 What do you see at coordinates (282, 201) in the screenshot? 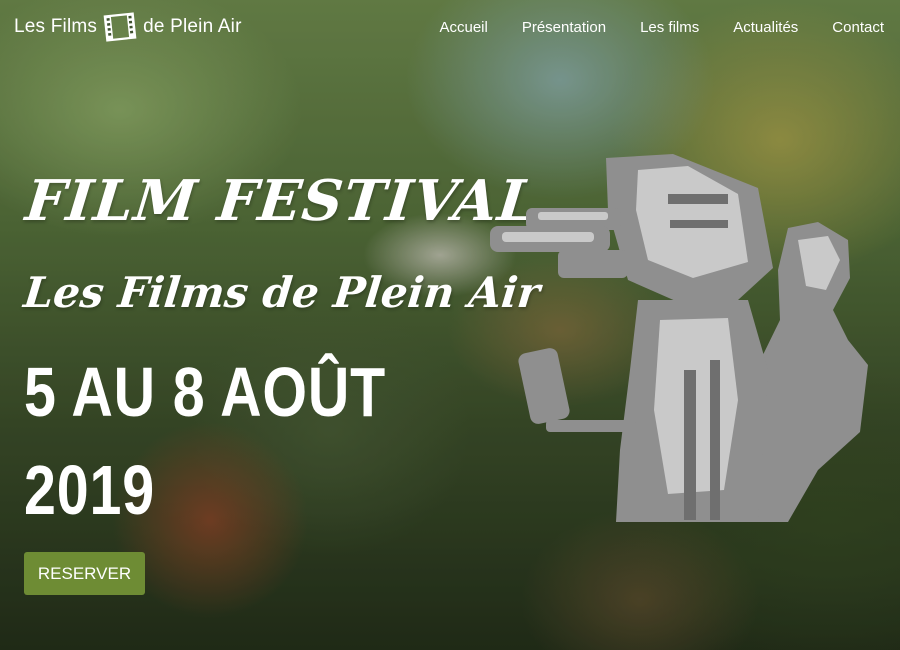
I see `hero-title: FILM FESTIVAL` at bounding box center [282, 201].